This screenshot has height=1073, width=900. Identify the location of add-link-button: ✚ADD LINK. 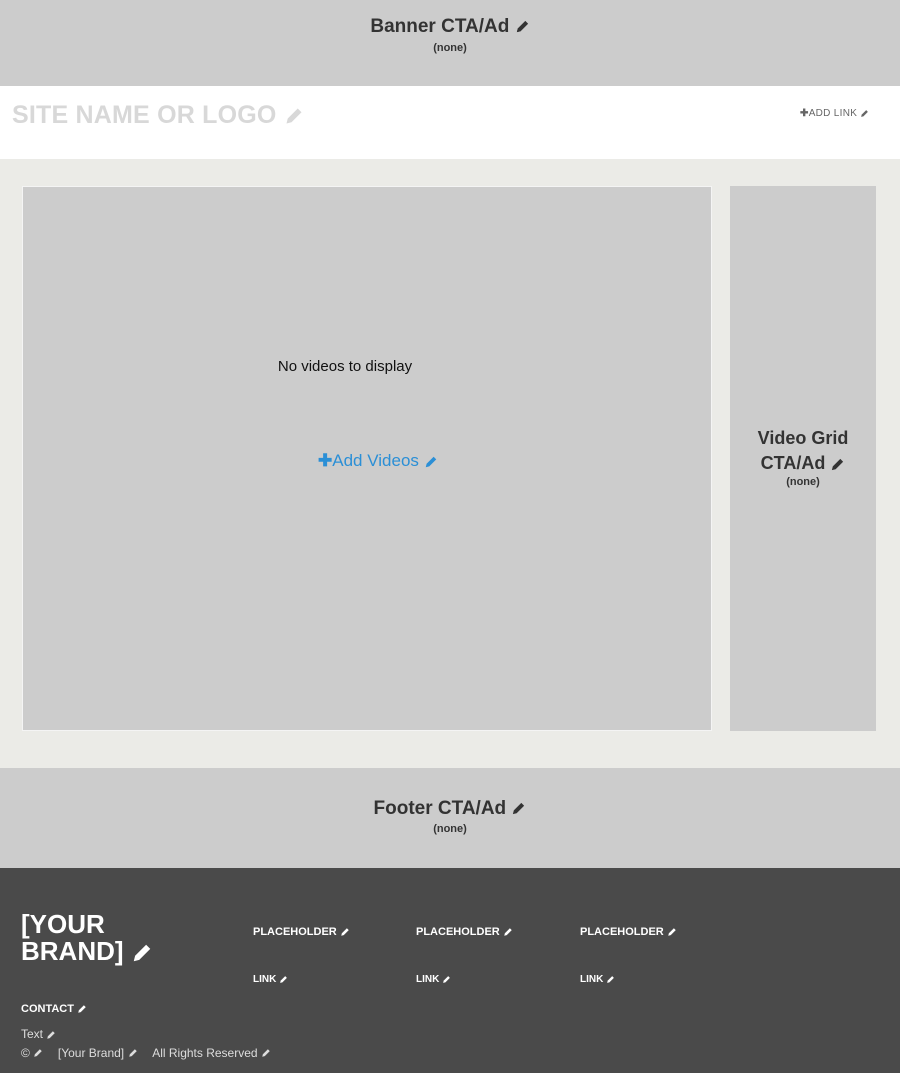
(834, 113).